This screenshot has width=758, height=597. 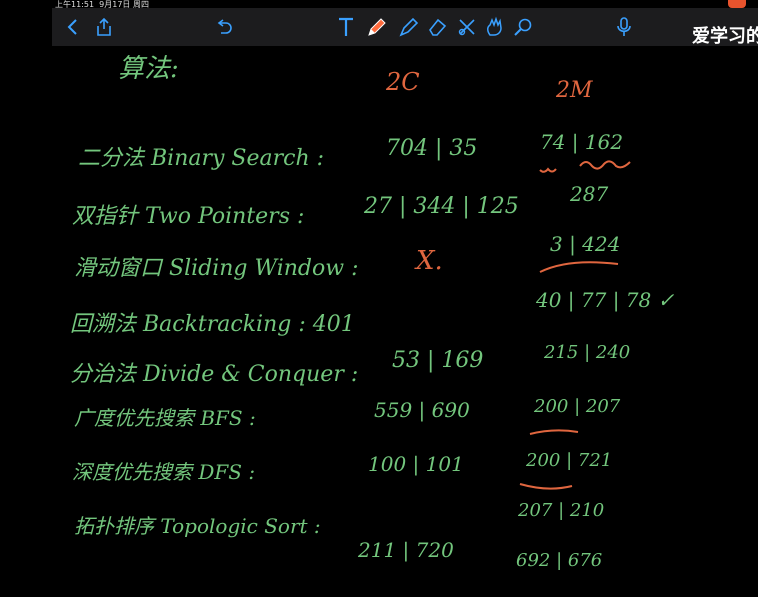 I want to click on toolbar, so click(x=405, y=27).